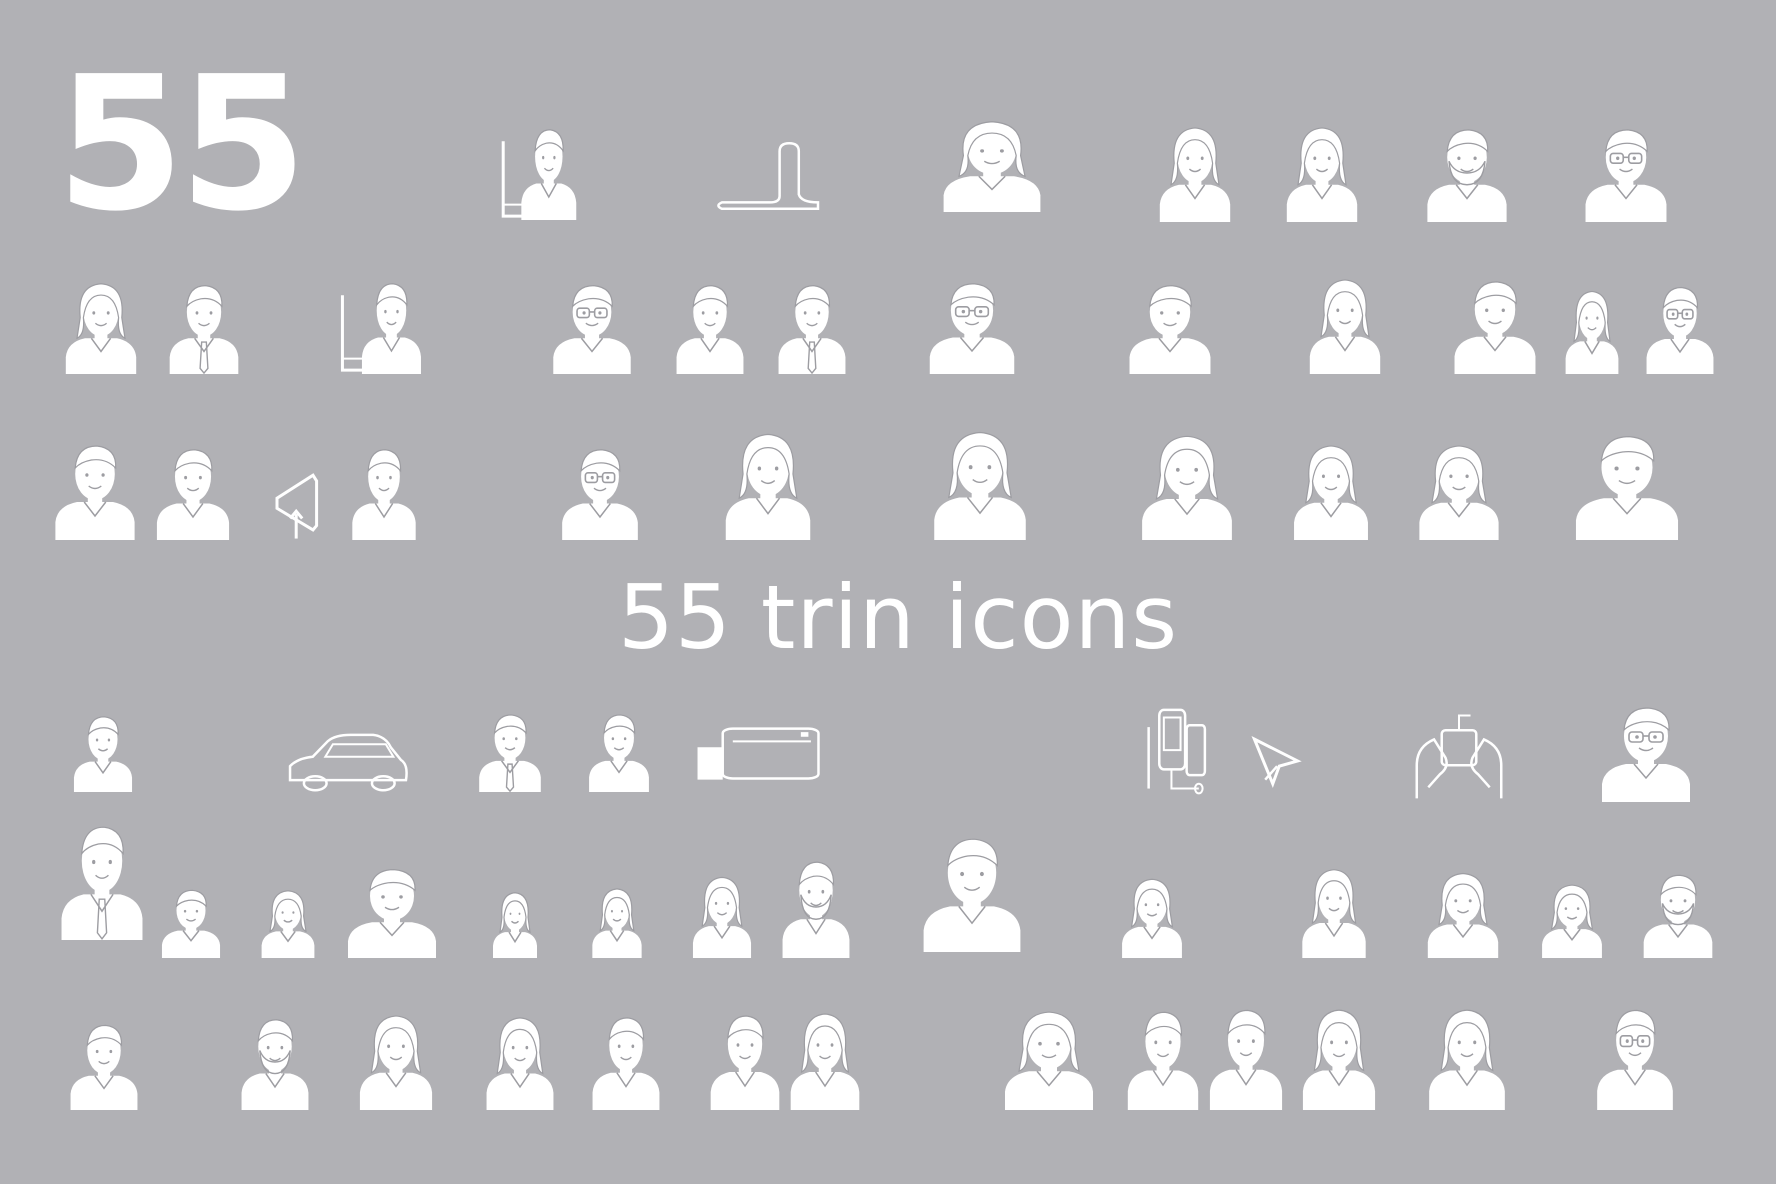 The image size is (1776, 1184). I want to click on avatar-man-bearded-icon, so click(275, 1065).